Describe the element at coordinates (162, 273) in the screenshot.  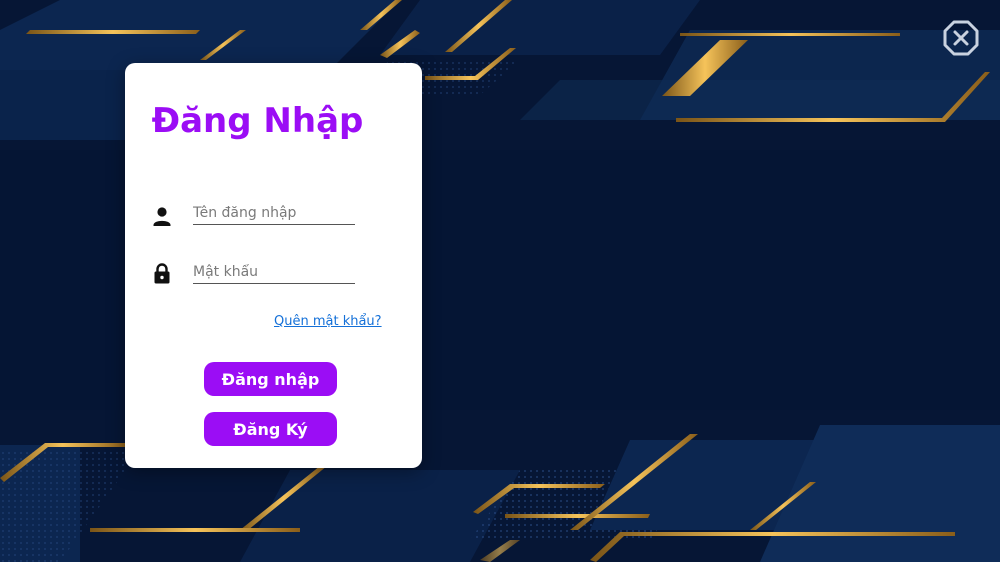
I see `lock-icon` at that location.